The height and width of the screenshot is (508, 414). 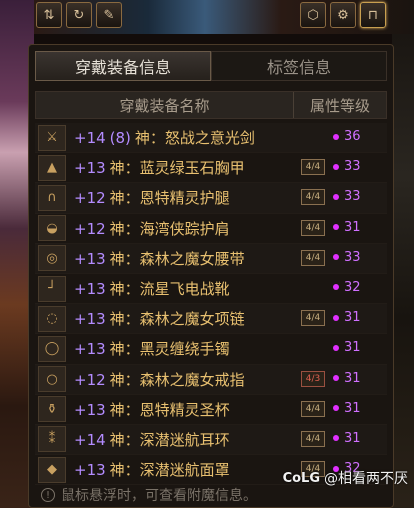 I want to click on enhance-level: +12, so click(x=90, y=379).